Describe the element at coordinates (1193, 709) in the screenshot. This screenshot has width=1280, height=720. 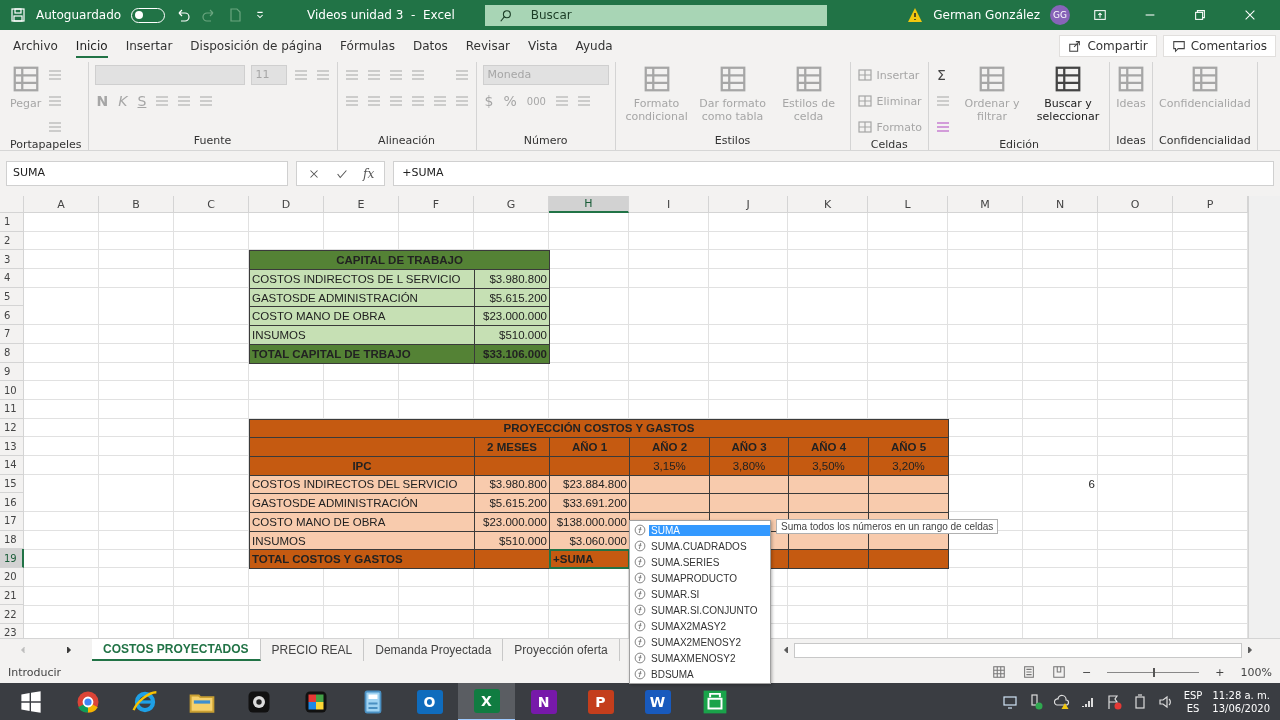
I see `keyboard-layout: ES` at that location.